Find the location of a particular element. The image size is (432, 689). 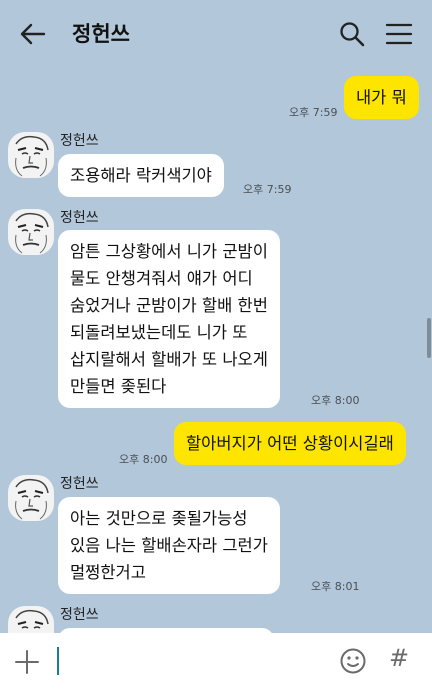

message-line: 암튼 그상황에서 니가 군밤이 is located at coordinates (169, 251).